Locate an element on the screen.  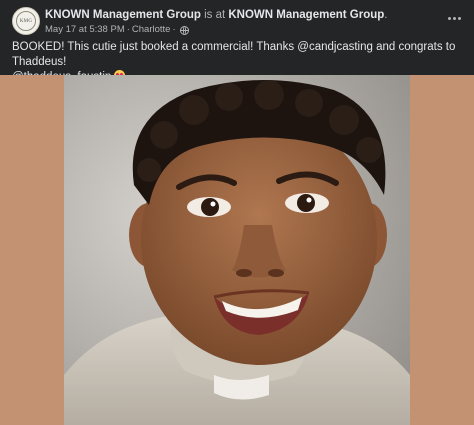
post-meta: May 17 at 5:38 PM · Charlotte · is located at coordinates (117, 30).